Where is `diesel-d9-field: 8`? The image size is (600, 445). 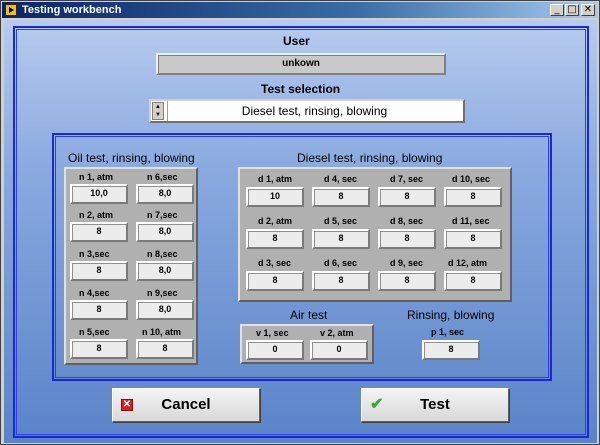 diesel-d9-field: 8 is located at coordinates (407, 281).